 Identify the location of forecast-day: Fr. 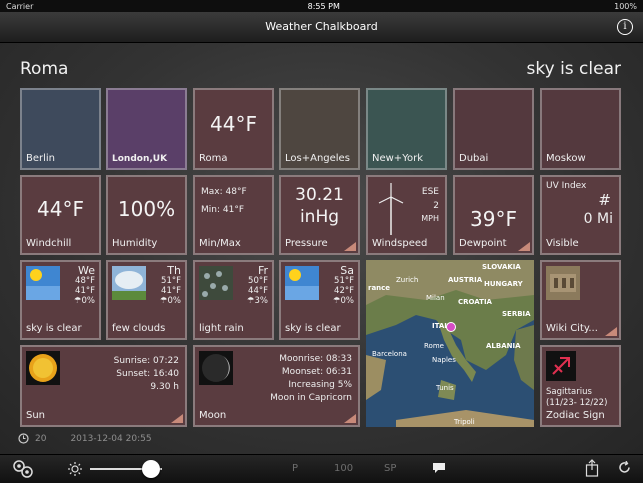
(262, 270).